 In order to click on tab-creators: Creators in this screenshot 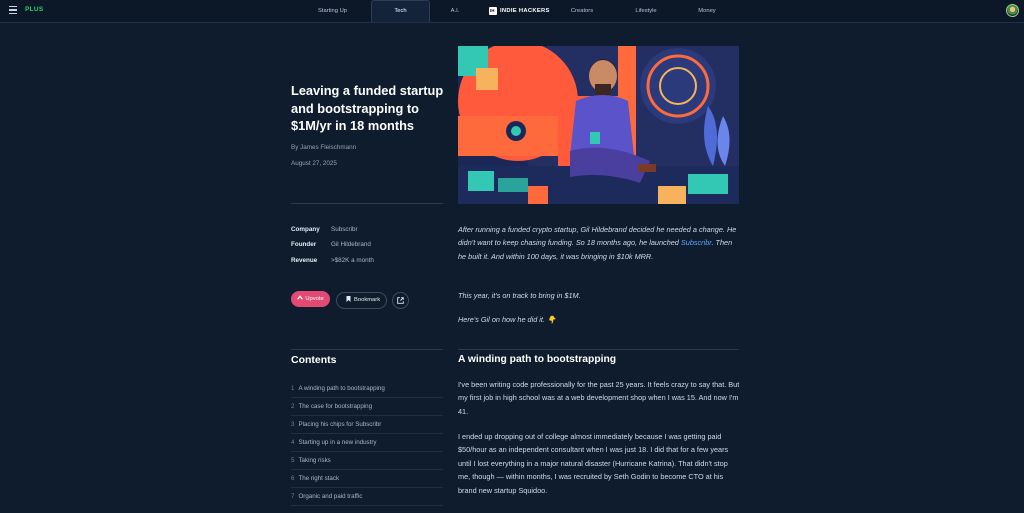, I will do `click(582, 11)`.